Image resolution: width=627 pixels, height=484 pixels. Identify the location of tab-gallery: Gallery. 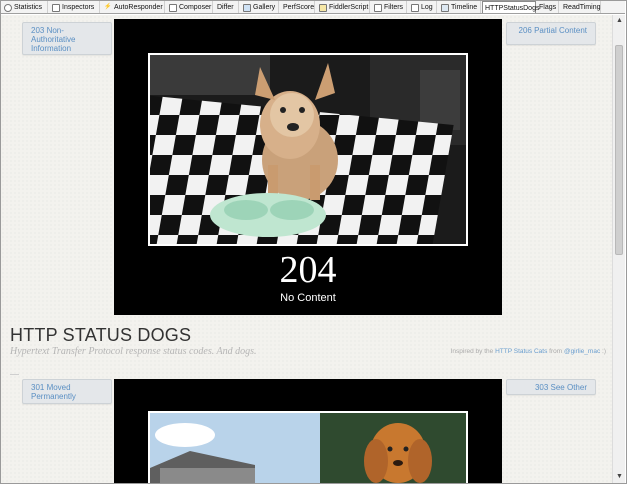
(260, 7).